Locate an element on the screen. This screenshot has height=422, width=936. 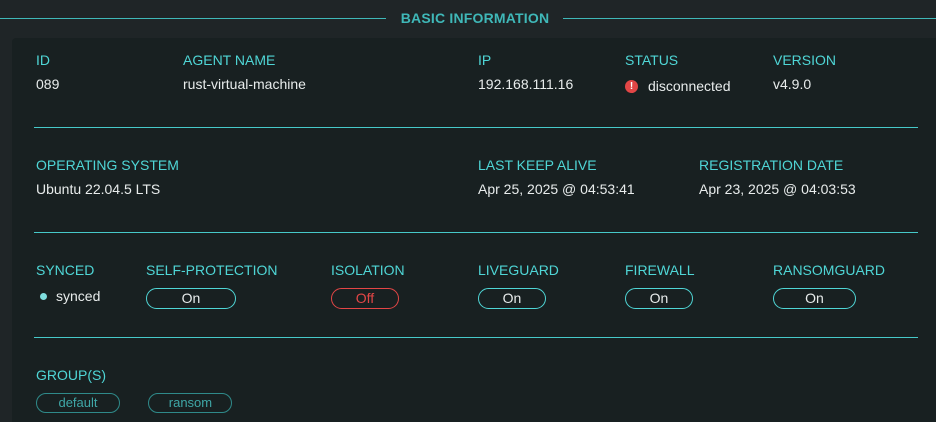
field-firewall: FIREWALL On is located at coordinates (660, 285).